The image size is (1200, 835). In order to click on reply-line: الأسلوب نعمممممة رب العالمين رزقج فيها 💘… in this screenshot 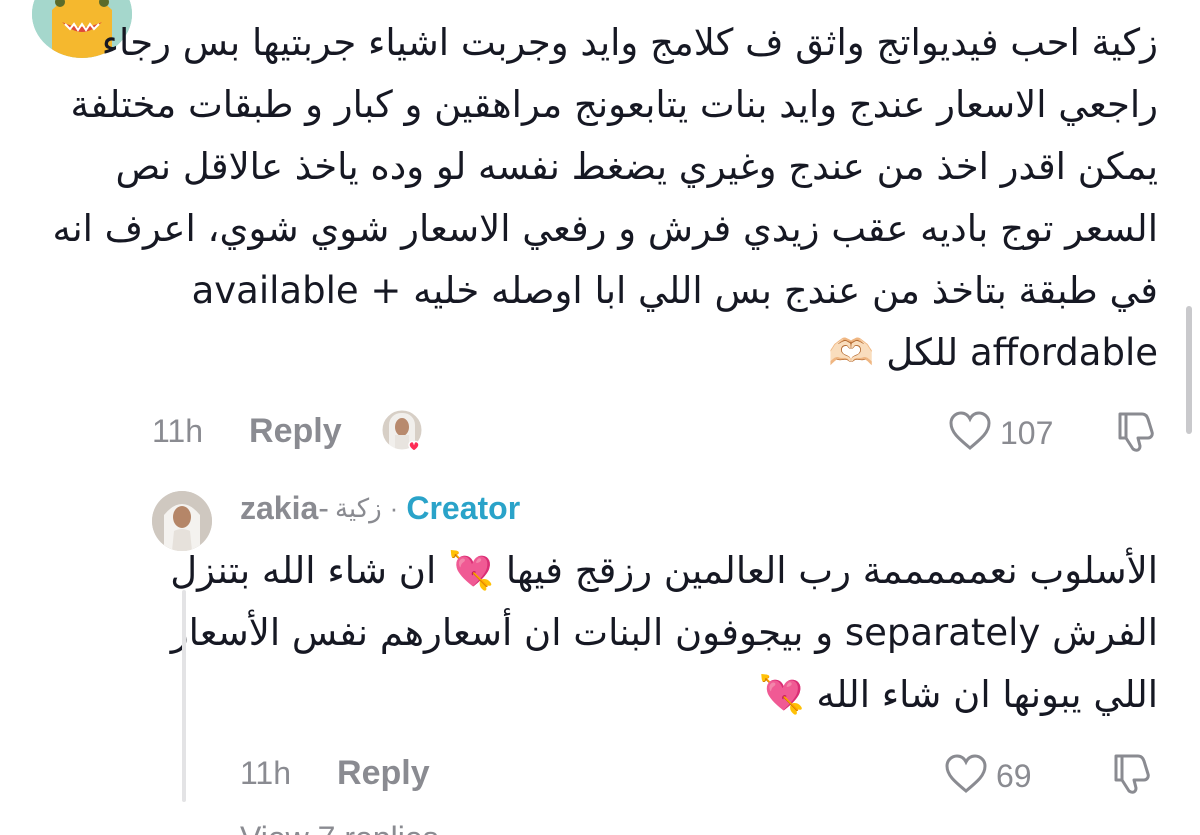, I will do `click(664, 570)`.